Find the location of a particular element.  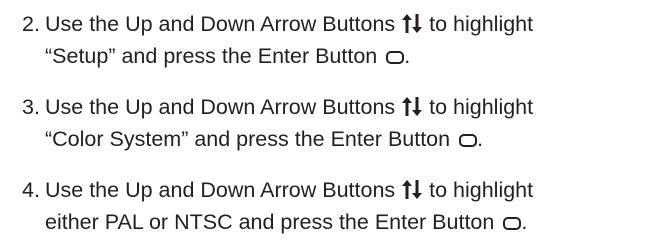

step-2-line-2: “Setup” and press the Enter Button . is located at coordinates (337, 56).